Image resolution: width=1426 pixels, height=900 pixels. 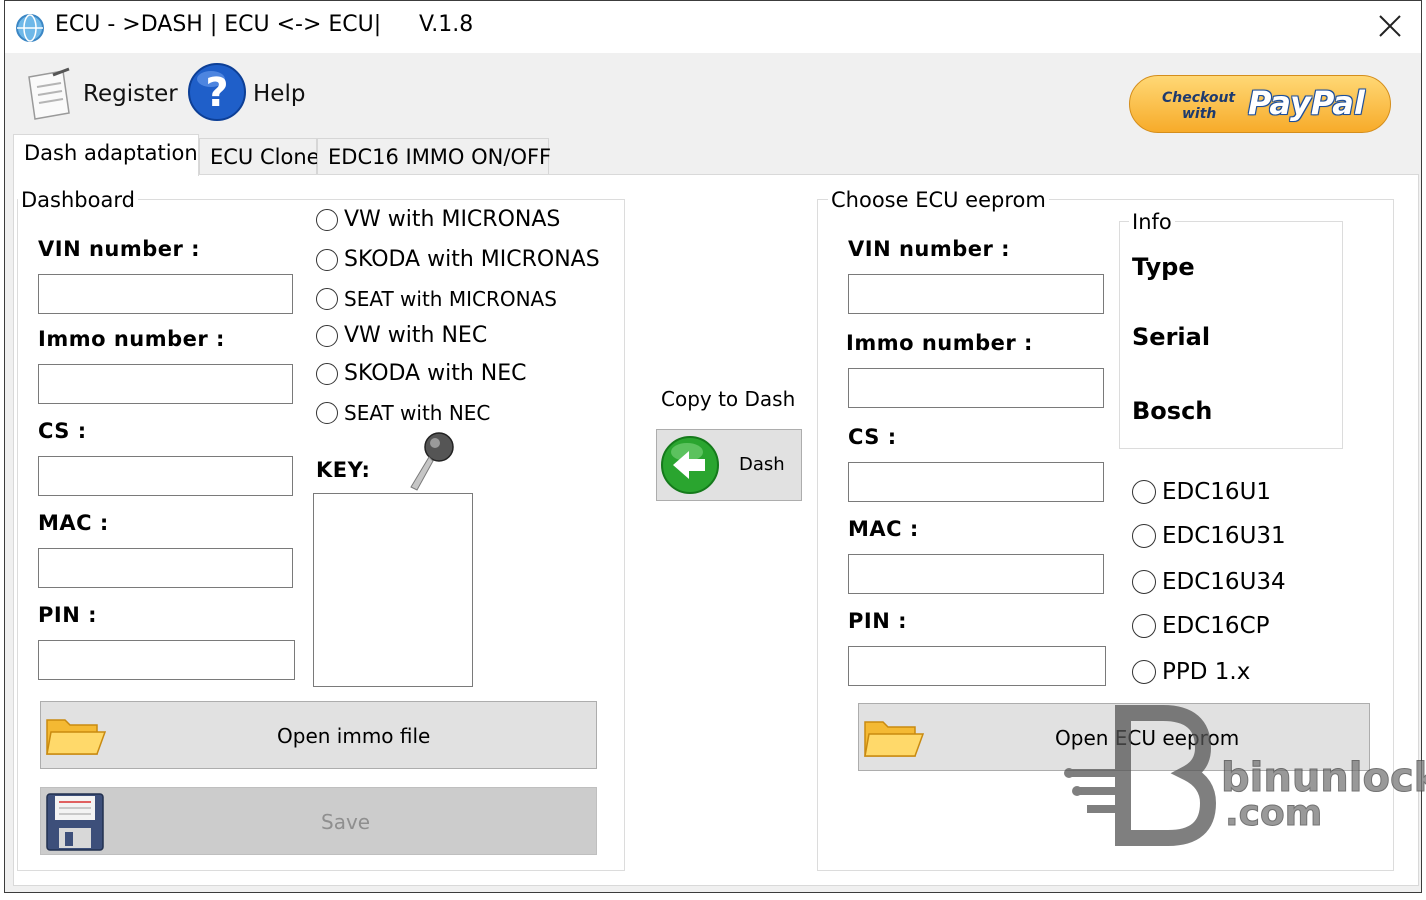 What do you see at coordinates (976, 482) in the screenshot?
I see `ecu-cs-input` at bounding box center [976, 482].